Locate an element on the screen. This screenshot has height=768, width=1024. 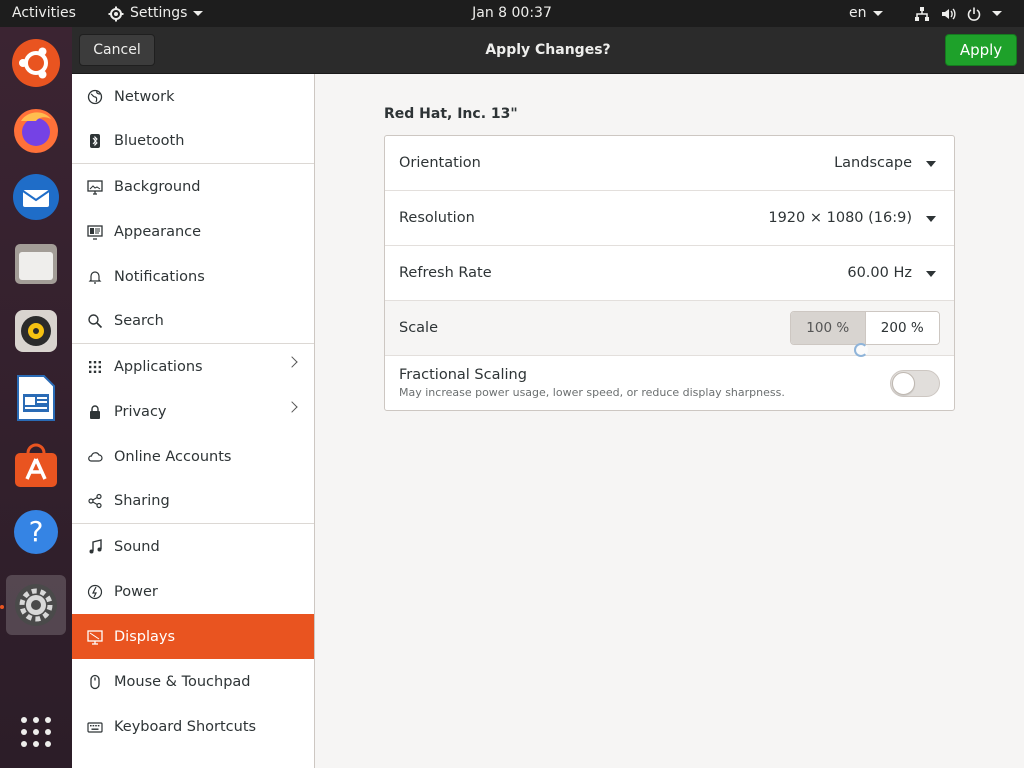
refresh-rate-dropdown is located at coordinates (854, 273).